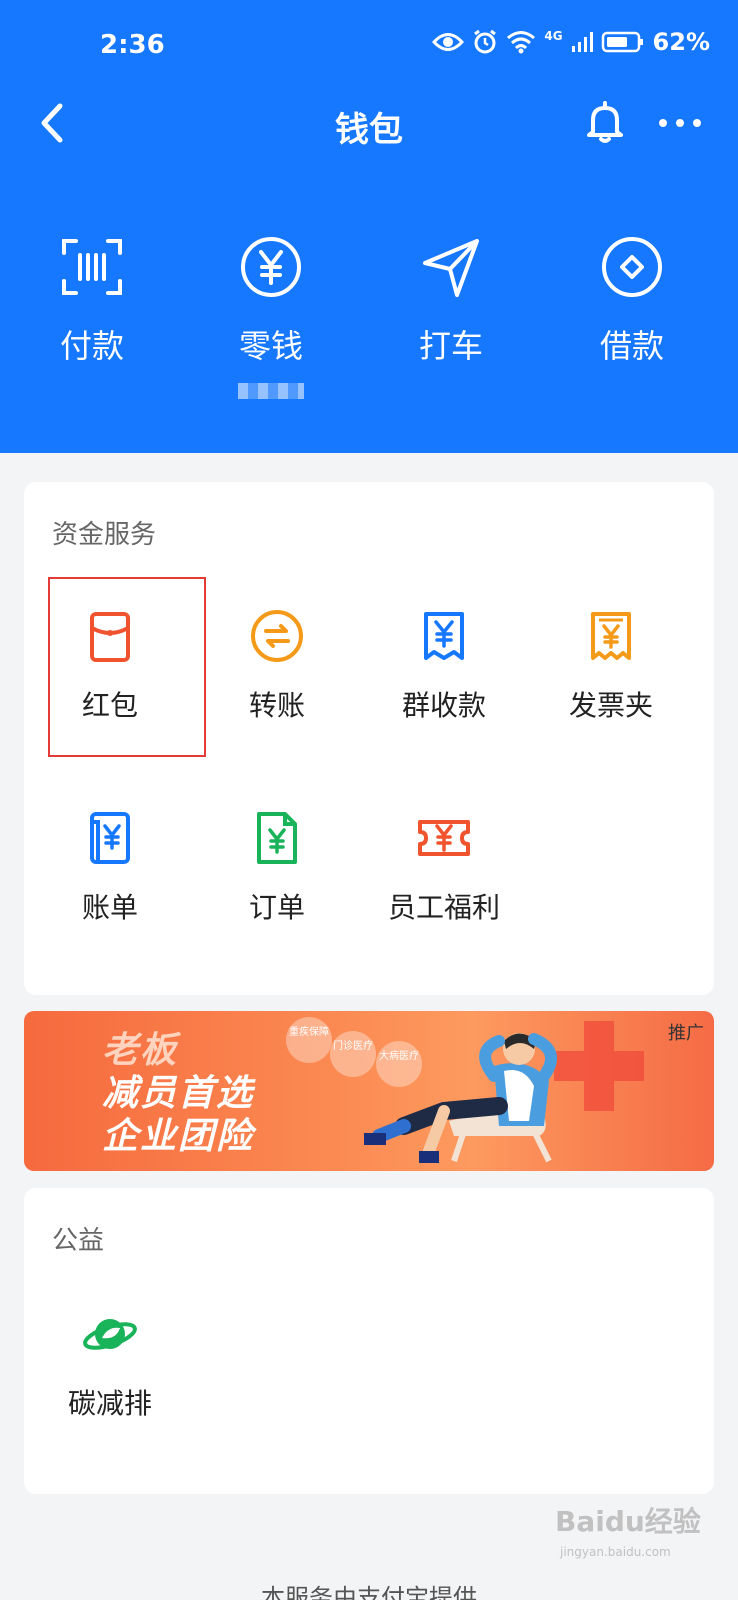 Image resolution: width=738 pixels, height=1600 pixels. What do you see at coordinates (140, 1050) in the screenshot?
I see `banner-line-1: 老板` at bounding box center [140, 1050].